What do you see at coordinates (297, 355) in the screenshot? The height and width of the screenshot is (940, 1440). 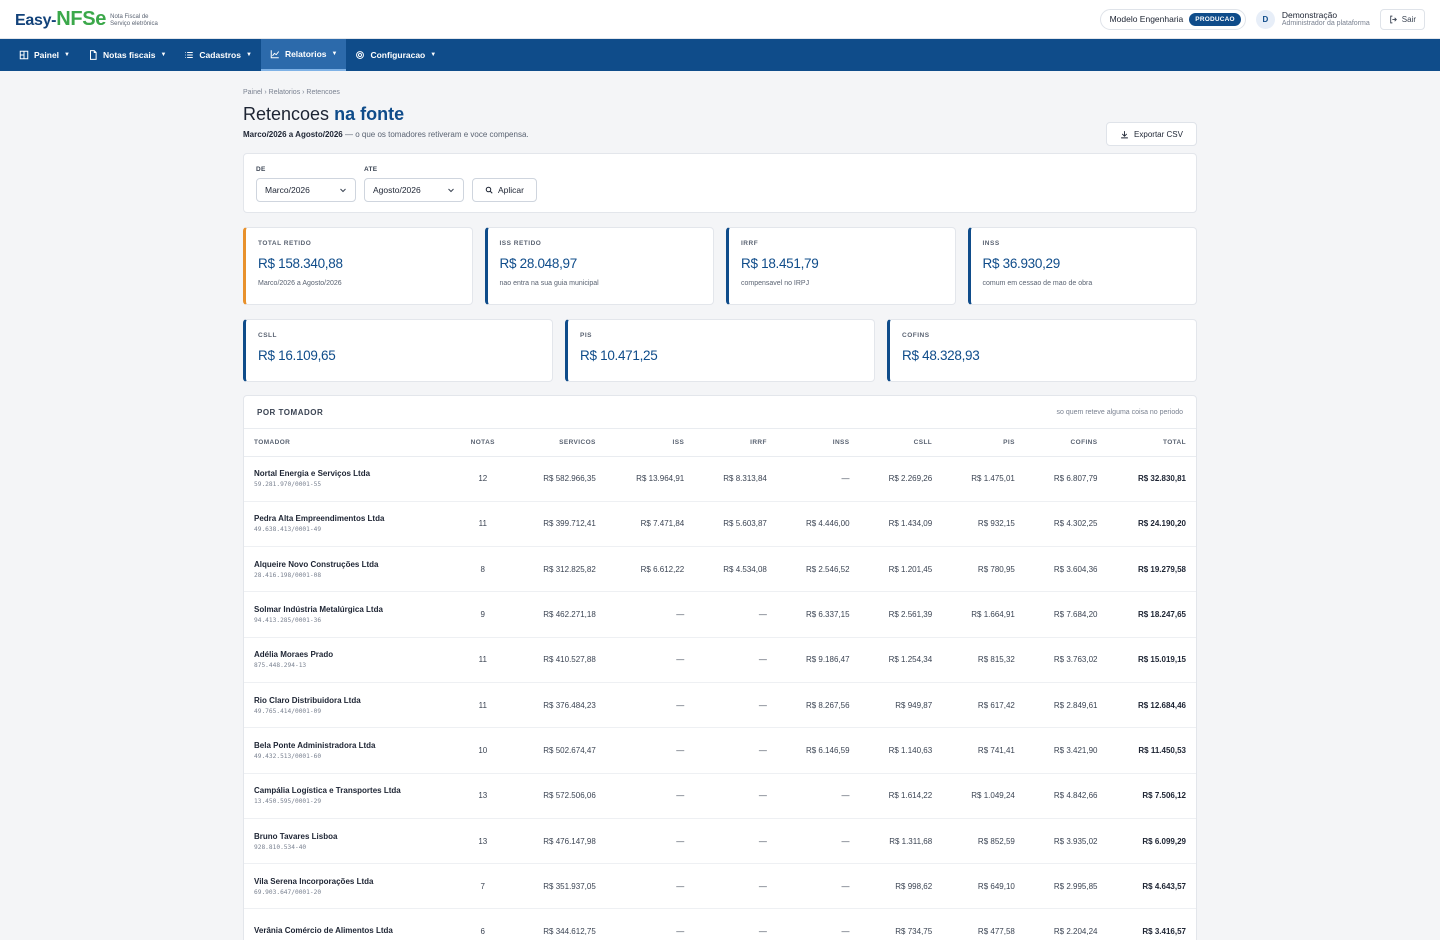 I see `kpi-value: R$ 16.109,65` at bounding box center [297, 355].